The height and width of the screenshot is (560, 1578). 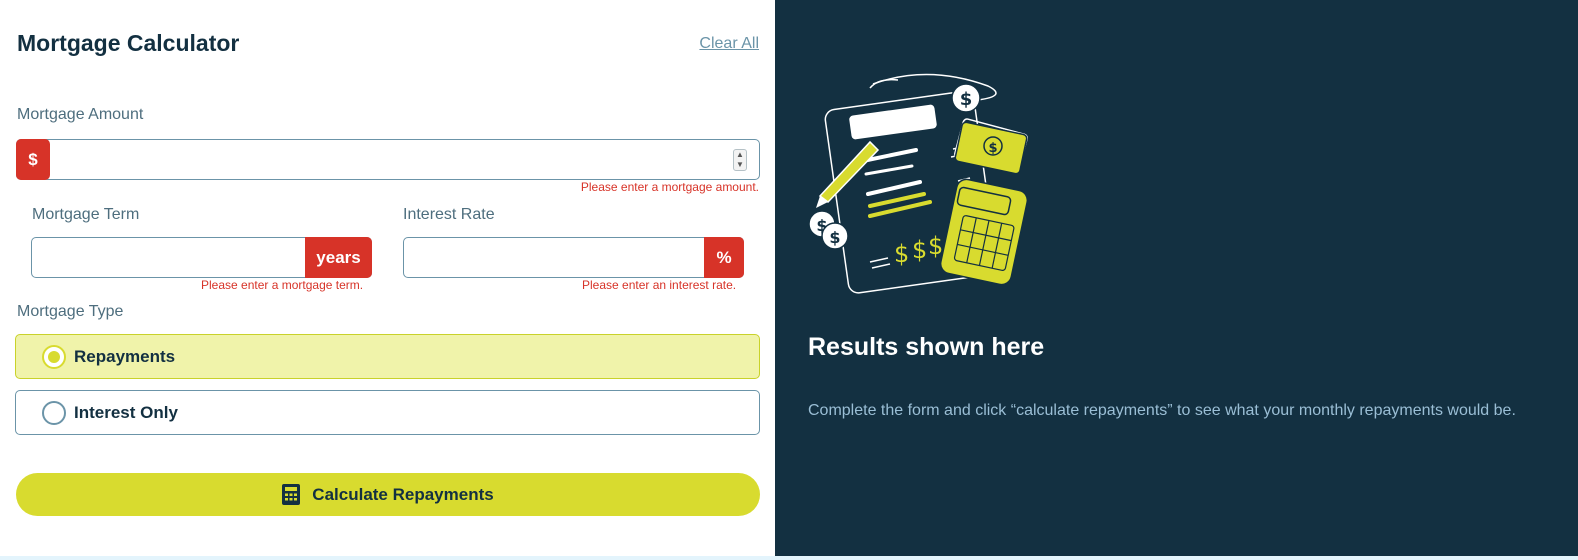 What do you see at coordinates (740, 155) in the screenshot?
I see `chevron-up-icon: ▲` at bounding box center [740, 155].